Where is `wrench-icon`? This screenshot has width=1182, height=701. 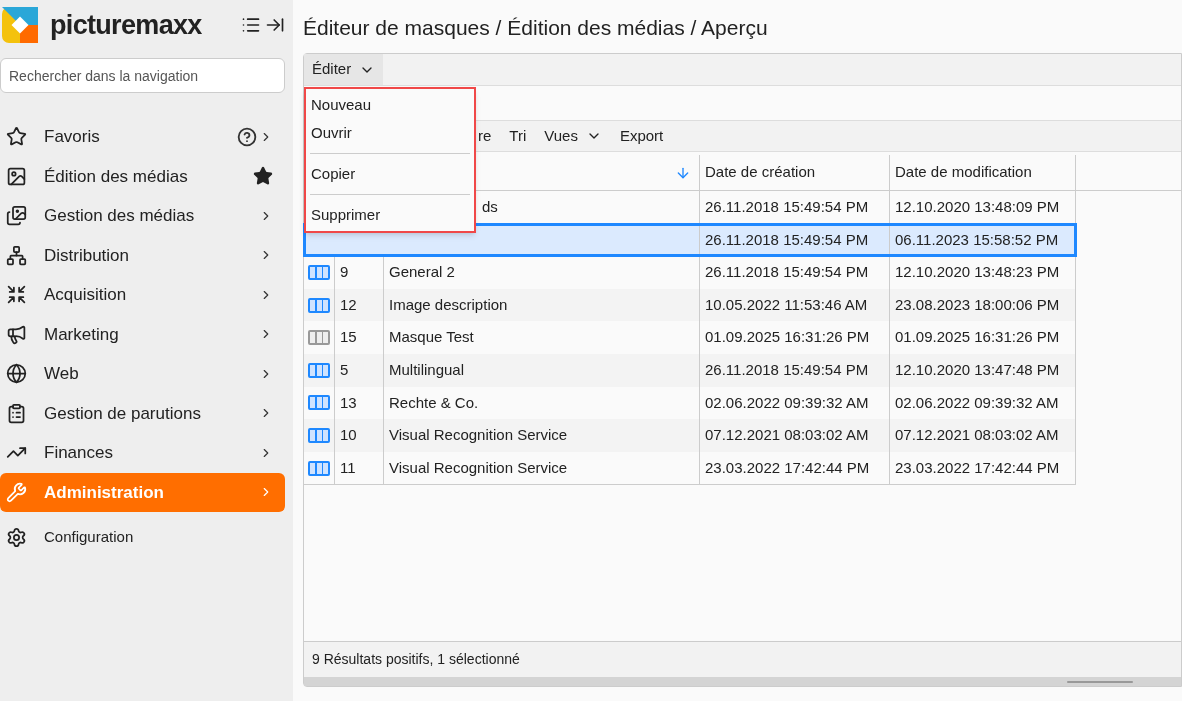
wrench-icon is located at coordinates (16, 492).